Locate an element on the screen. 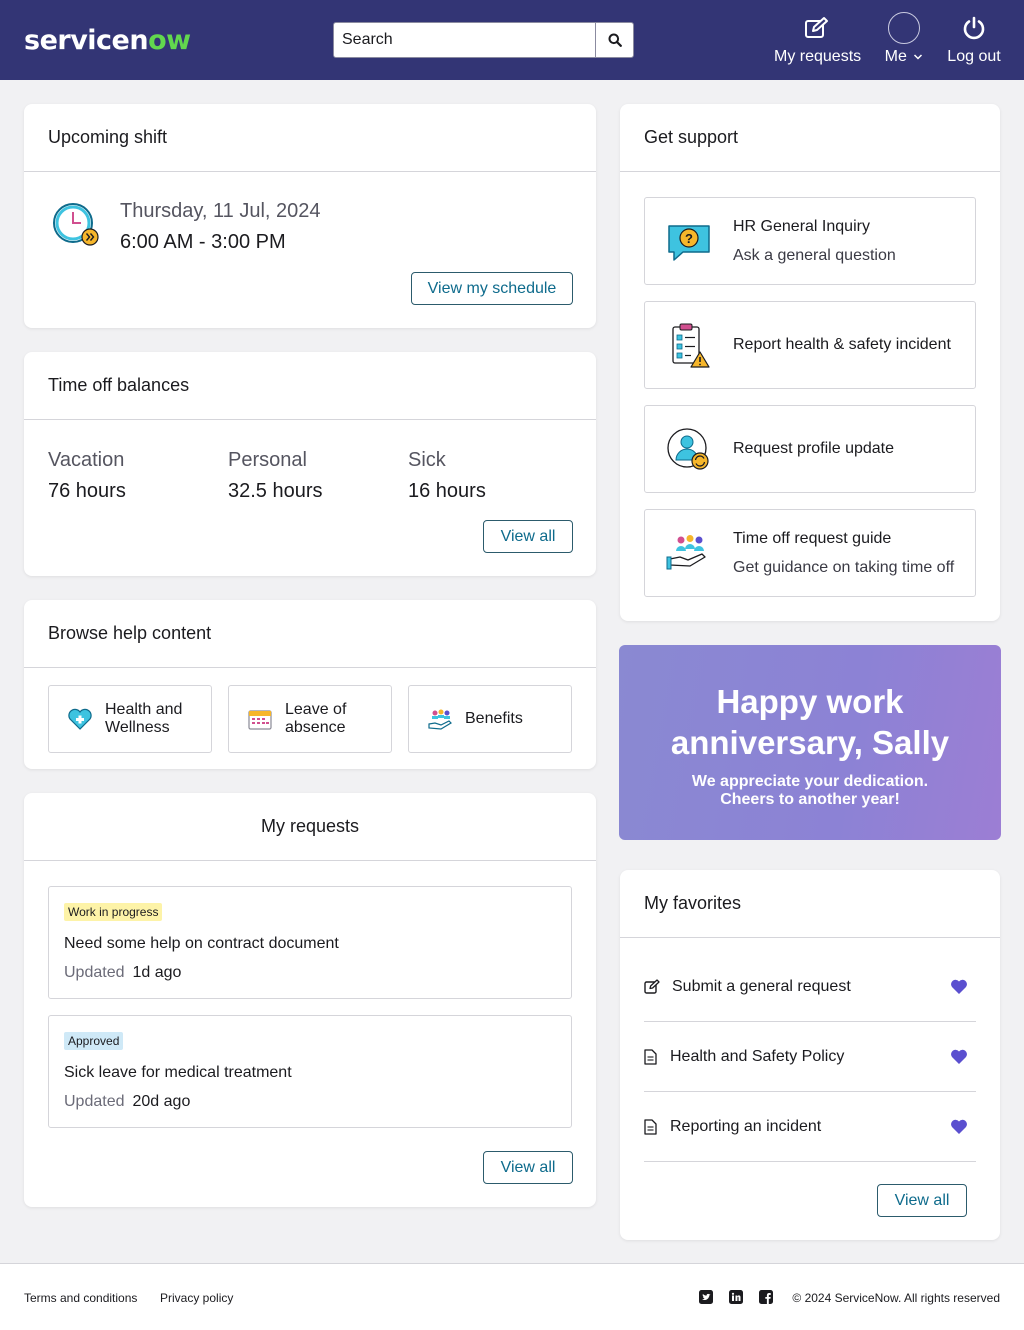  search-button is located at coordinates (614, 40).